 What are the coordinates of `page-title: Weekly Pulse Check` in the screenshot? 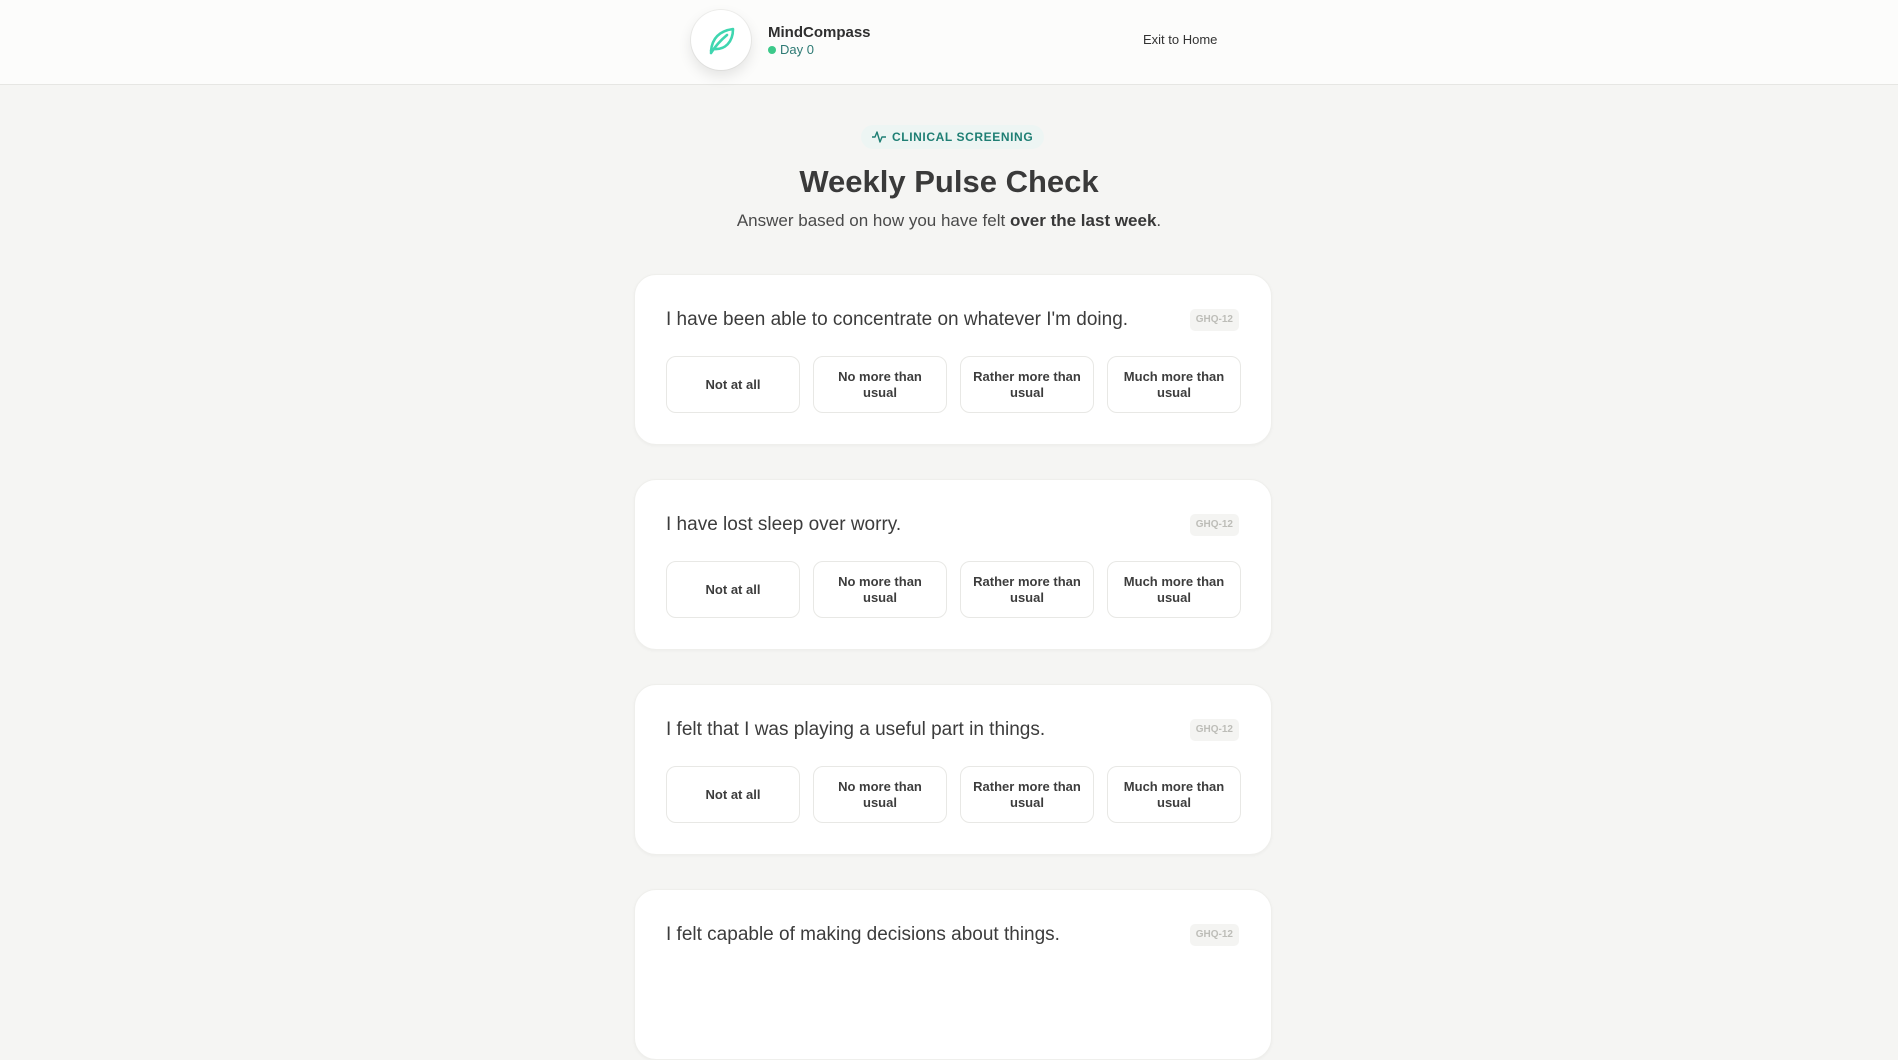 It's located at (949, 181).